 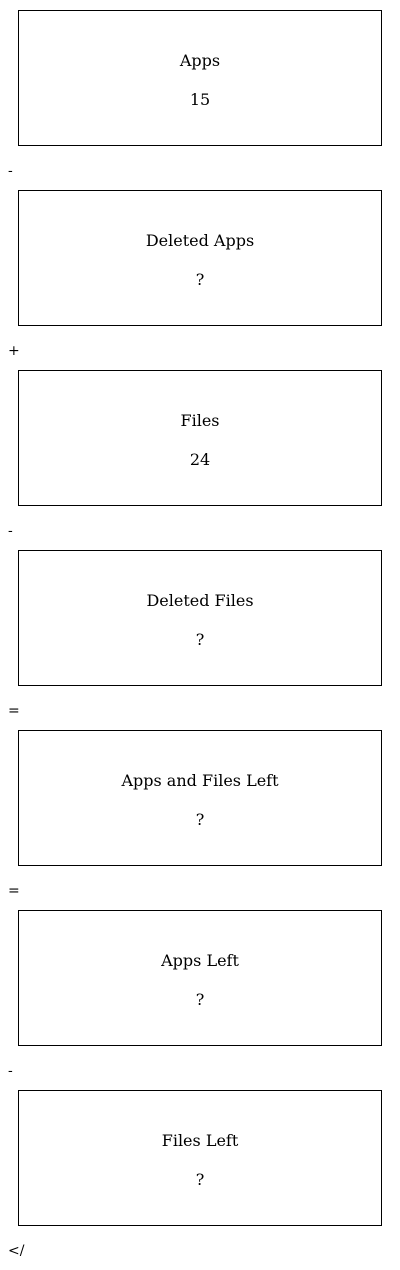 I want to click on box-files: Files 24, so click(x=200, y=438).